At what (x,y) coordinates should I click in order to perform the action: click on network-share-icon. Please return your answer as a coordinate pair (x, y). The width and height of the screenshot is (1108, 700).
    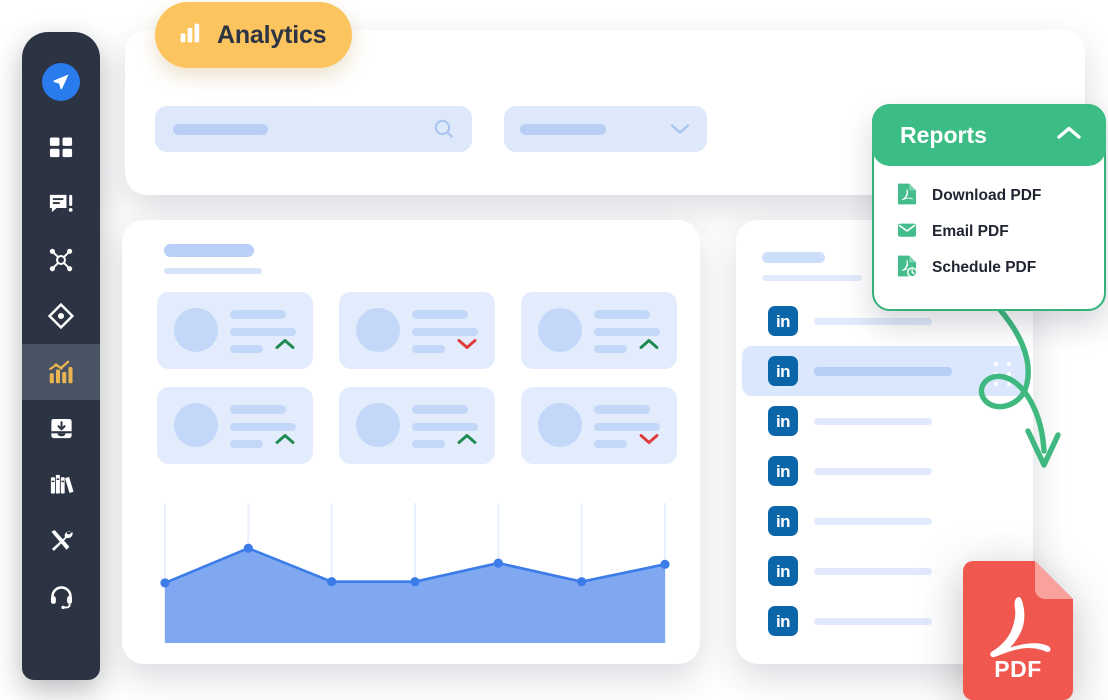
    Looking at the image, I should click on (61, 260).